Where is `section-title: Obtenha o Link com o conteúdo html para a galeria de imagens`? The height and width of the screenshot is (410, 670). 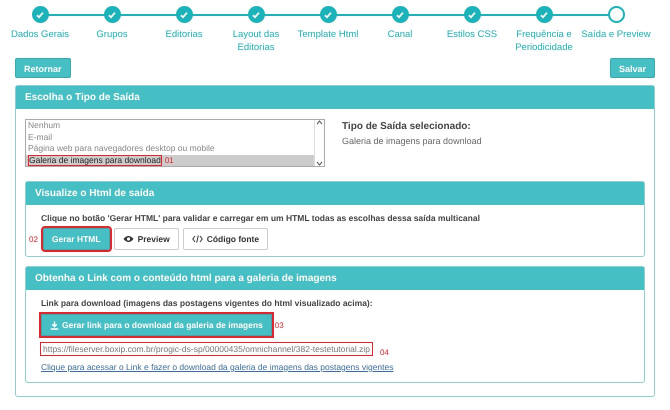 section-title: Obtenha o Link com o conteúdo html para a galeria de imagens is located at coordinates (335, 278).